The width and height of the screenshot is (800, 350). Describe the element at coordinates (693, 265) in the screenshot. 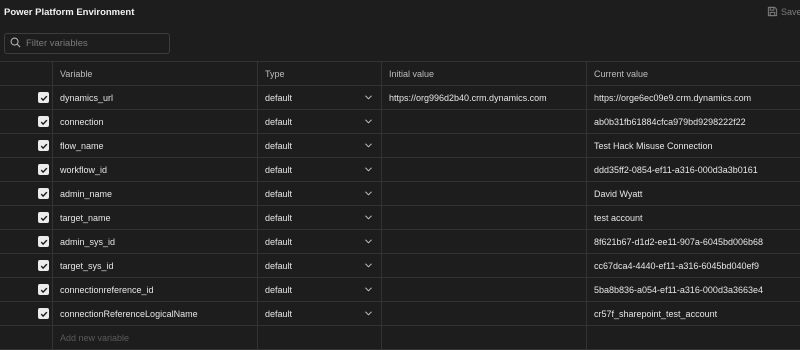

I see `current-value-cell: cc67dca4-4440-ef11-a316-6045bd040ef9` at that location.